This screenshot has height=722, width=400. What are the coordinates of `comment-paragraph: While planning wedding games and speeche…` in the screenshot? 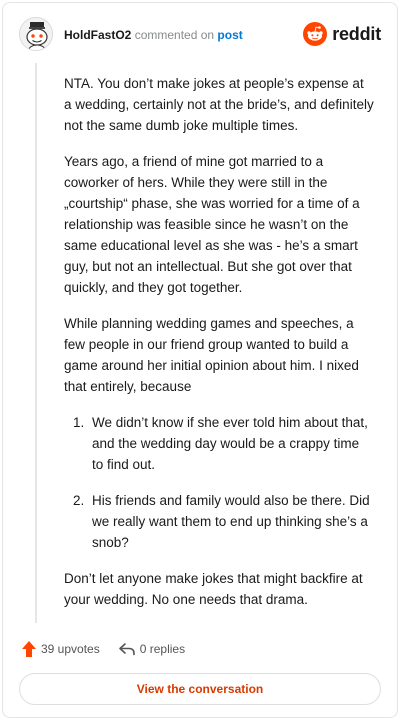 It's located at (211, 355).